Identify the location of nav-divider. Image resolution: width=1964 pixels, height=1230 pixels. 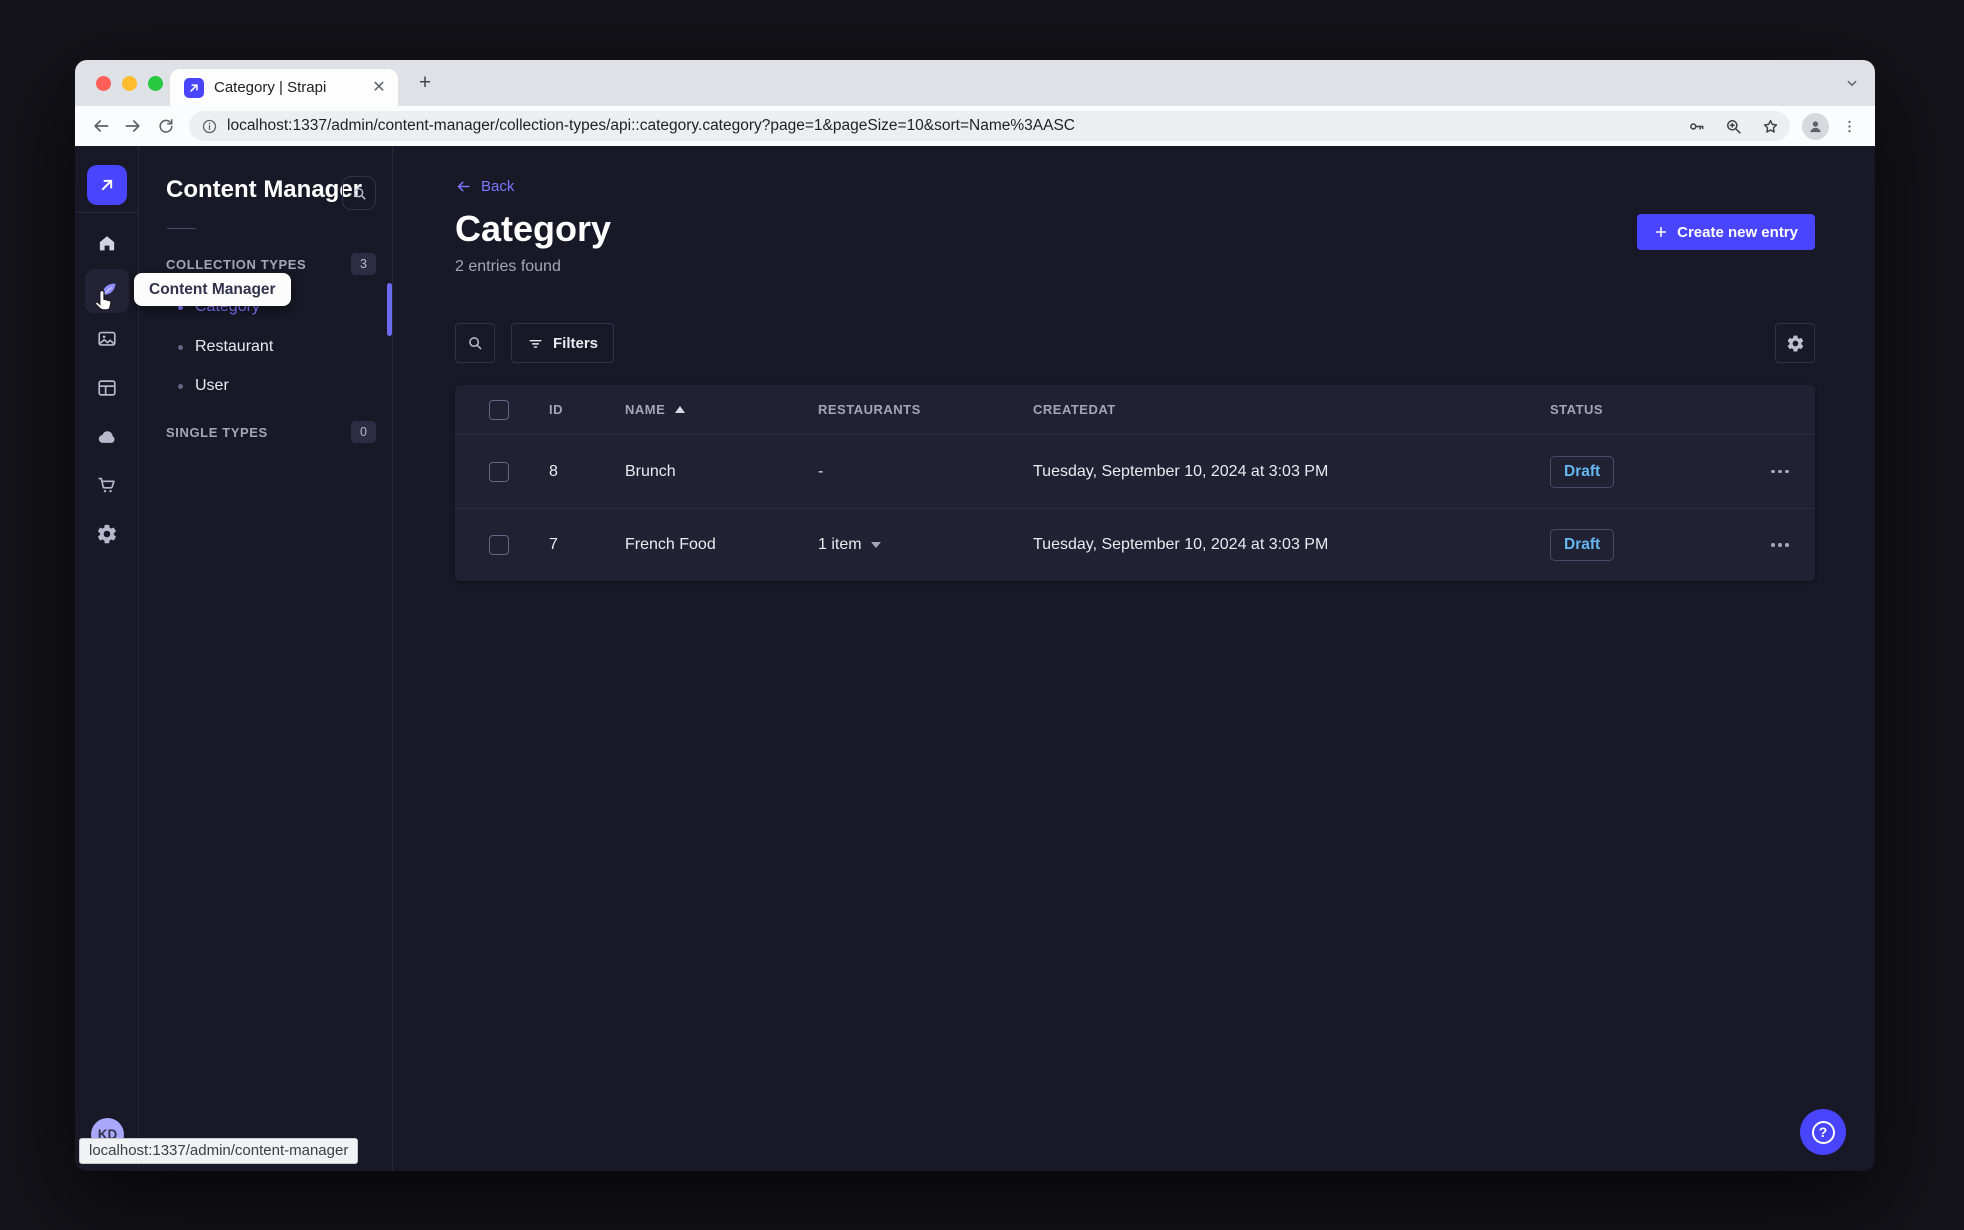
(107, 212).